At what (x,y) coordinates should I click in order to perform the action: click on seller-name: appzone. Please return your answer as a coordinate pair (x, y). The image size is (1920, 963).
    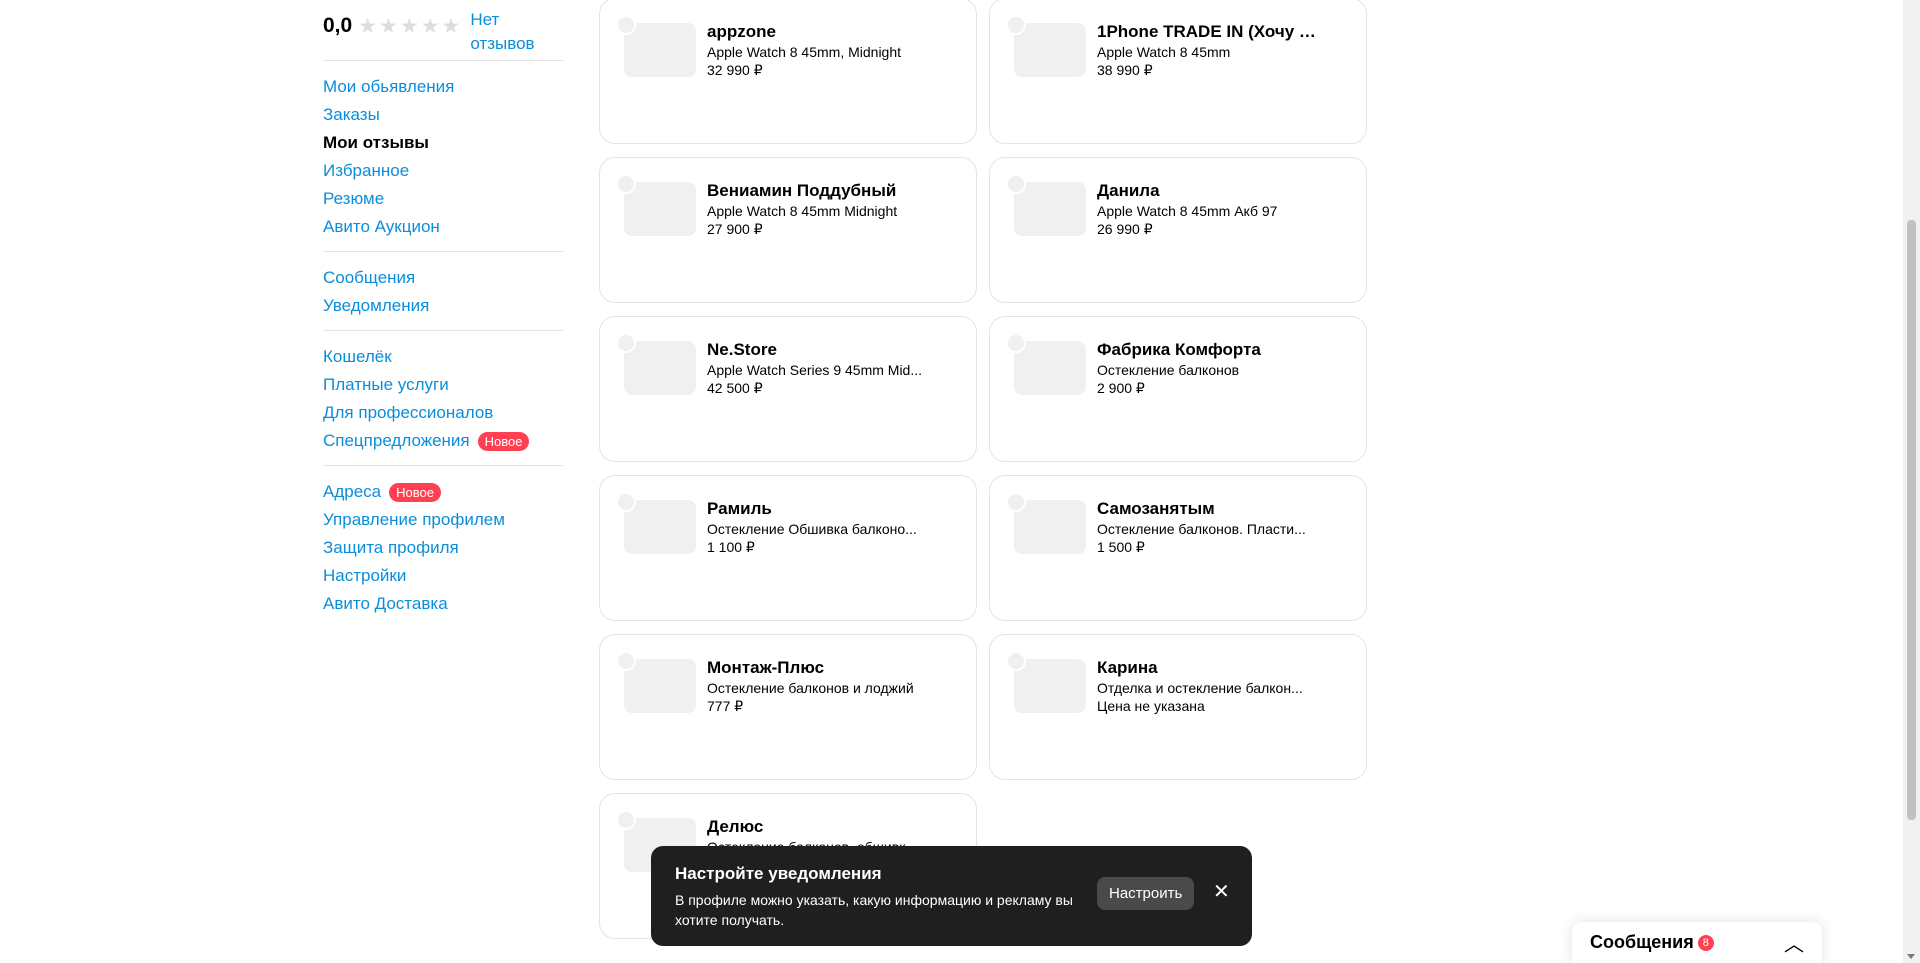
    Looking at the image, I should click on (822, 32).